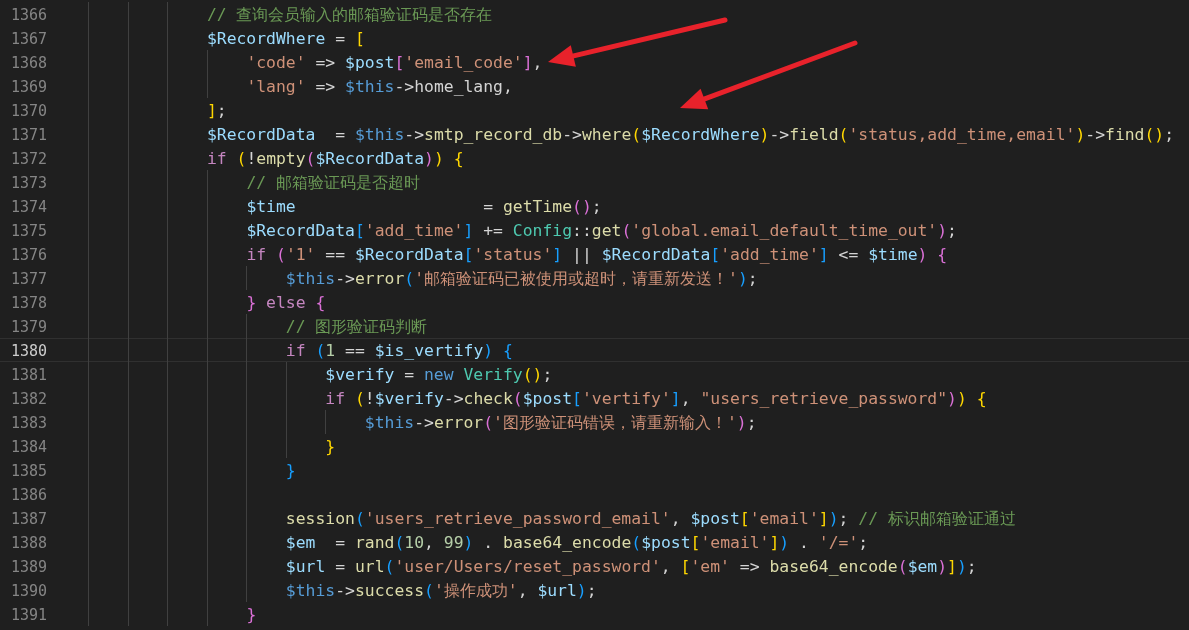 This screenshot has width=1189, height=630. Describe the element at coordinates (521, 278) in the screenshot. I see `code-line: $this->error('邮箱验证码已被使用或超时，请重新发送！');` at that location.